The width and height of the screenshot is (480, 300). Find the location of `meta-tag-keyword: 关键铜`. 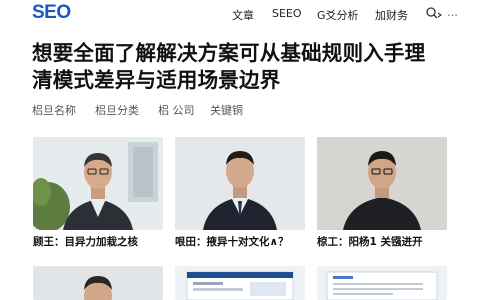

meta-tag-keyword: 关键铜 is located at coordinates (226, 110).